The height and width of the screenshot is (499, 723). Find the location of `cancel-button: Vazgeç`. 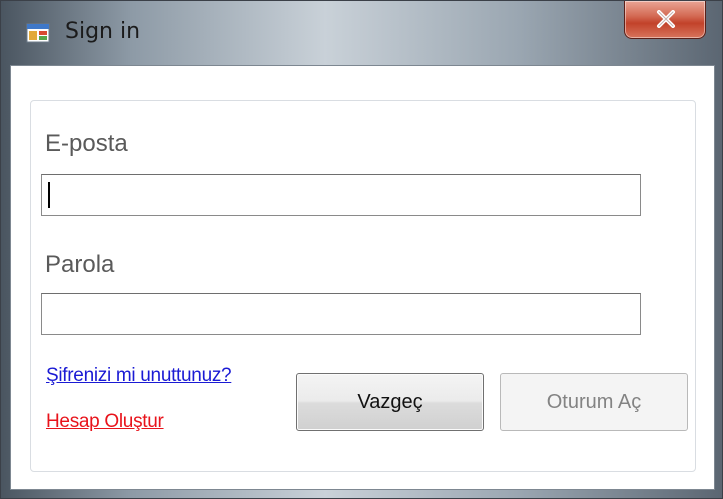

cancel-button: Vazgeç is located at coordinates (390, 402).